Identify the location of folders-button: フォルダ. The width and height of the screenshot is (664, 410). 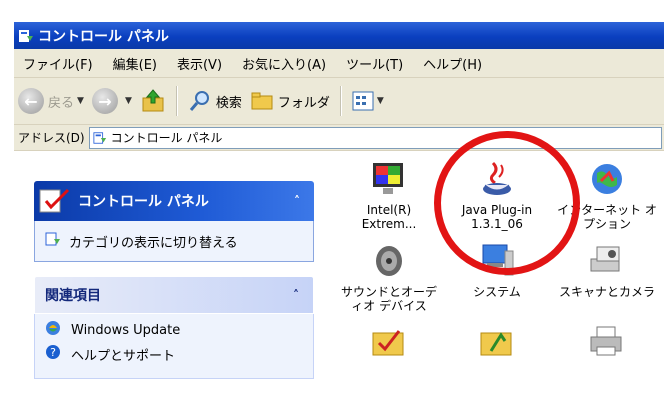
(290, 101).